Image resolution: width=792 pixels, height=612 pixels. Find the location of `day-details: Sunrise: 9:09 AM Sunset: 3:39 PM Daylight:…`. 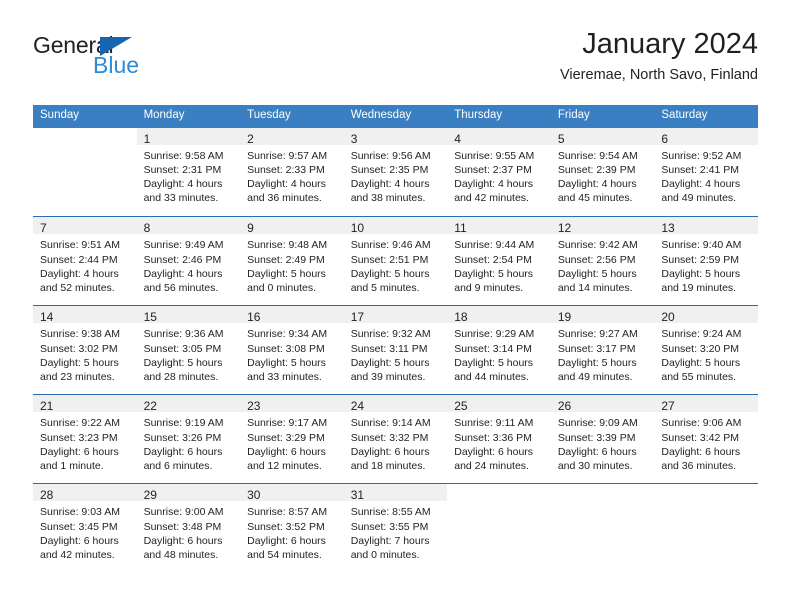

day-details: Sunrise: 9:09 AM Sunset: 3:39 PM Daylight:… is located at coordinates (603, 442).